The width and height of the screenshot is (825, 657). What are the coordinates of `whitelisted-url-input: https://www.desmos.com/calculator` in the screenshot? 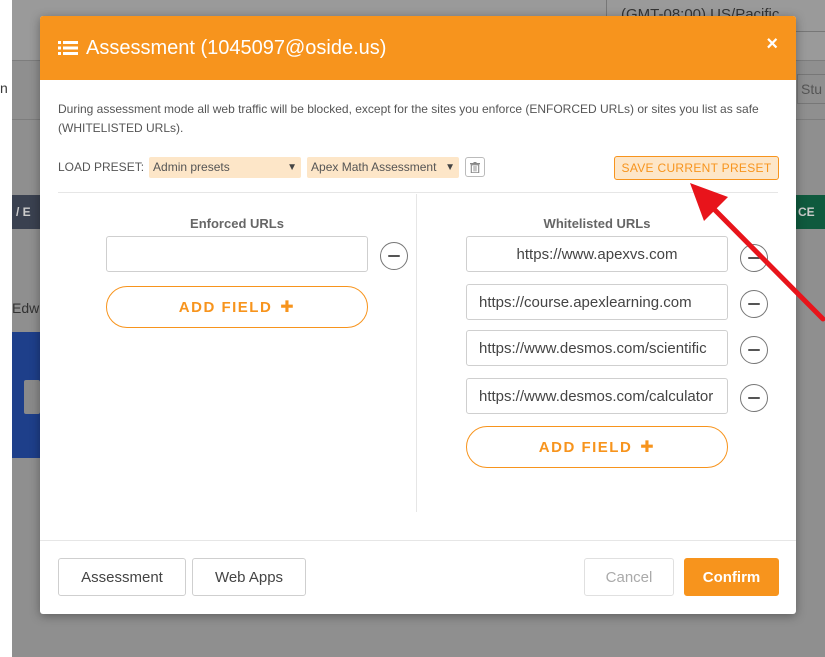 It's located at (597, 396).